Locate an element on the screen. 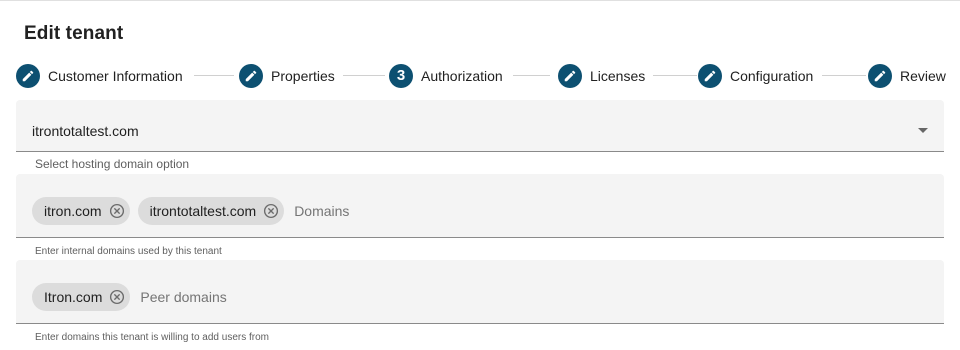 Image resolution: width=960 pixels, height=350 pixels. step-label: Properties is located at coordinates (303, 75).